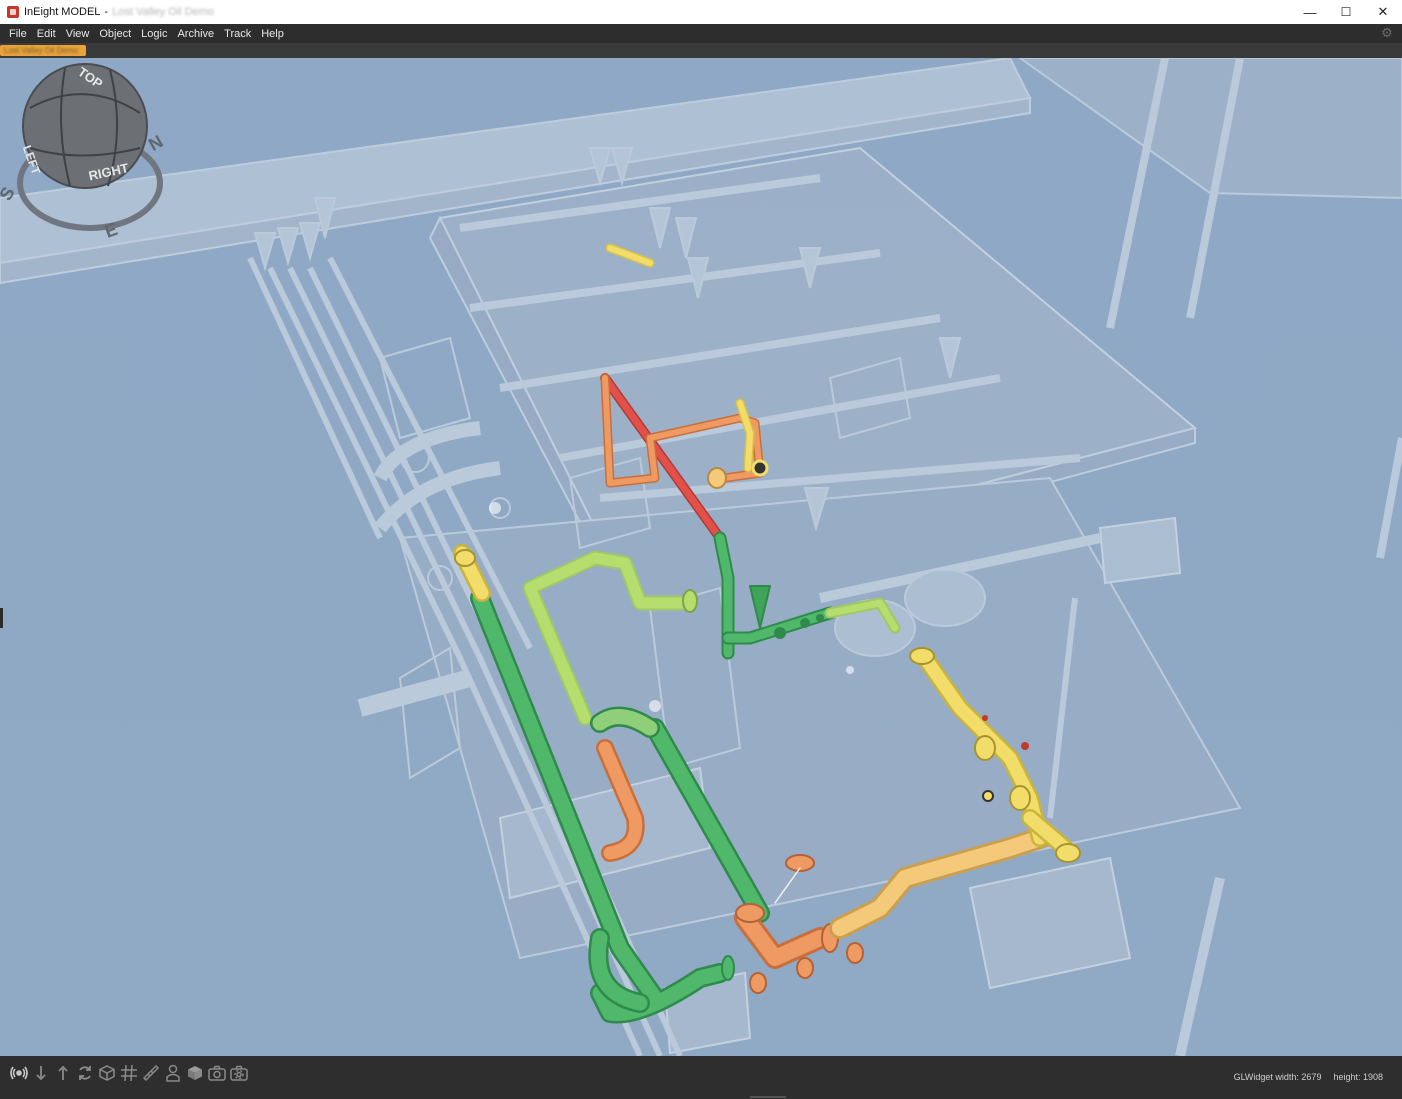 Image resolution: width=1402 pixels, height=1099 pixels. What do you see at coordinates (107, 1073) in the screenshot?
I see `wireframe-cube-icon` at bounding box center [107, 1073].